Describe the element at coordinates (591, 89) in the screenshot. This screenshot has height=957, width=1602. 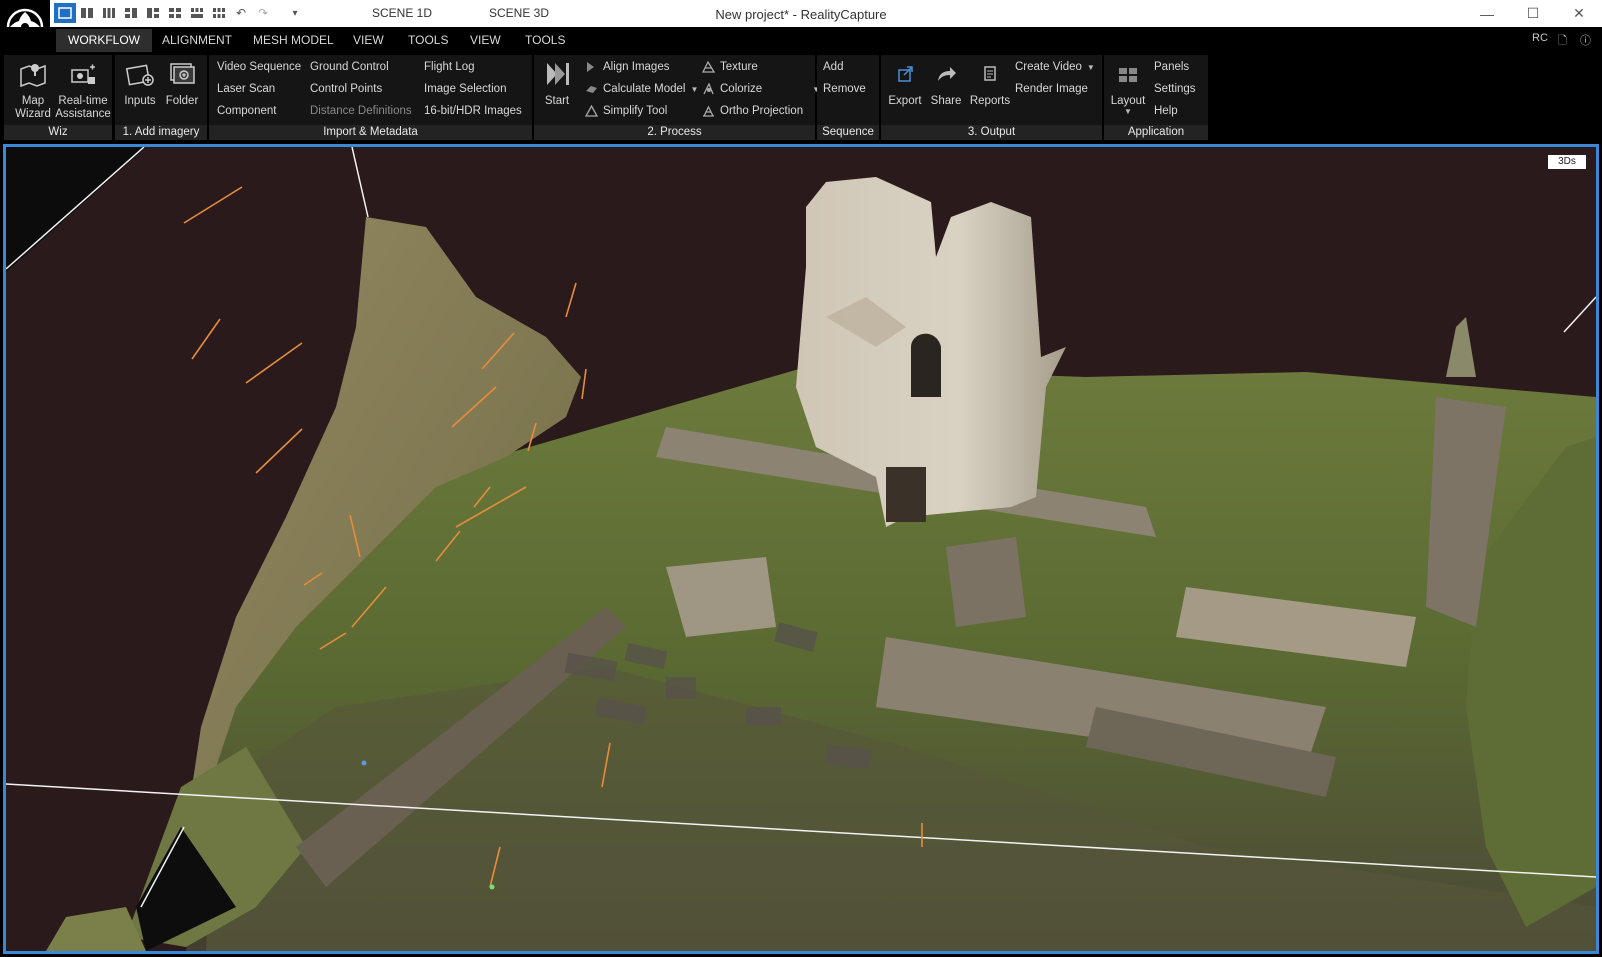
I see `calculate-model-icon` at that location.